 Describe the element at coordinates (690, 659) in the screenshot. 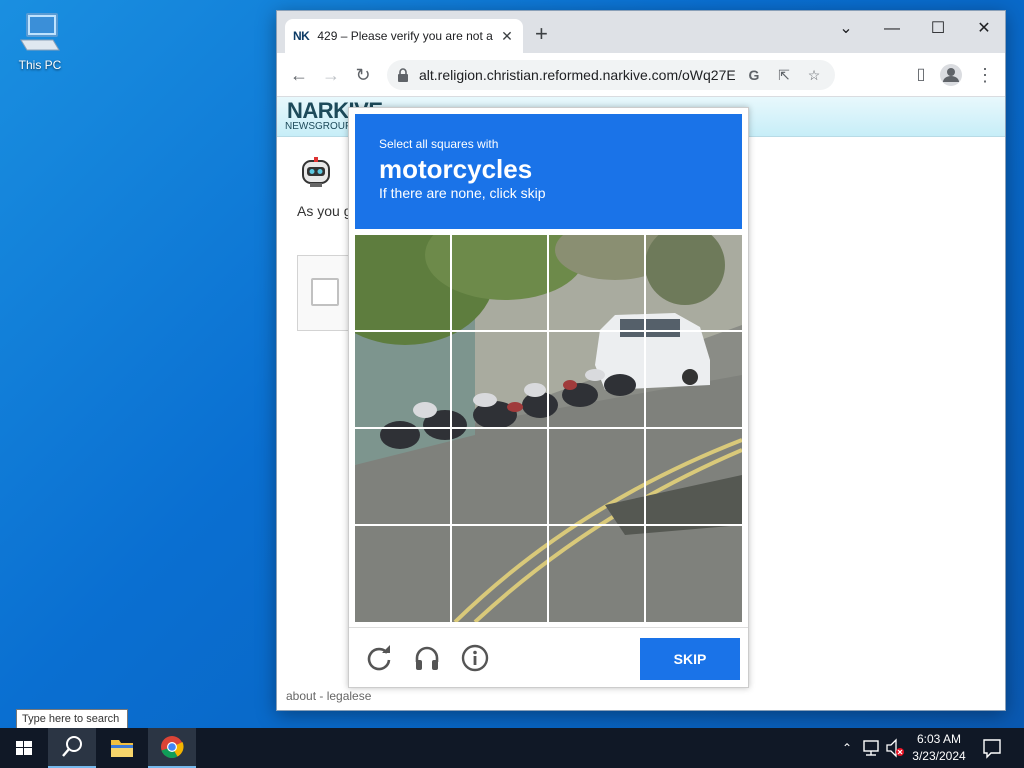

I see `skip-button: SKIP` at that location.